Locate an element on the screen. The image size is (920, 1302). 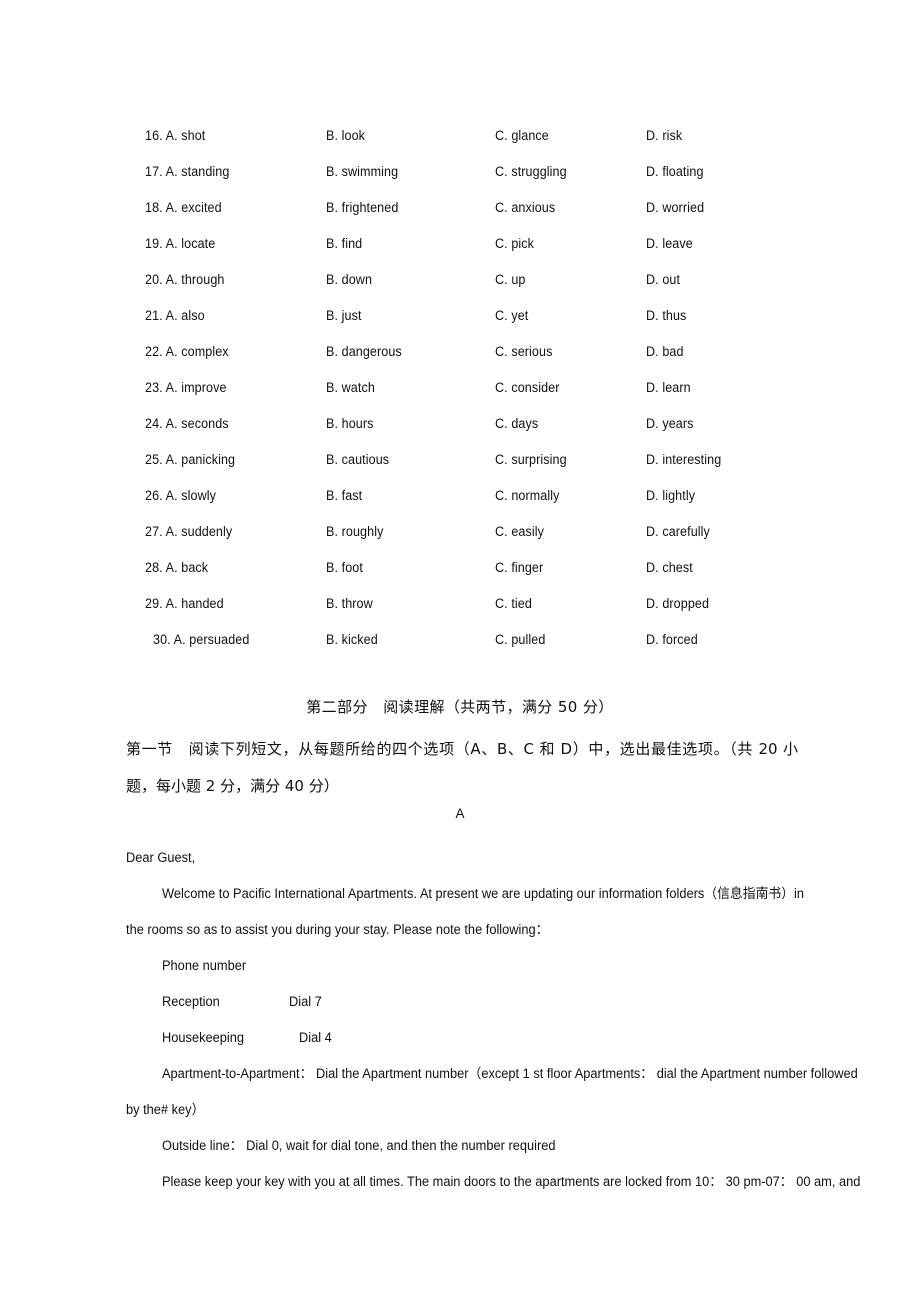
cloze-option-c: C. pulled is located at coordinates (520, 639).